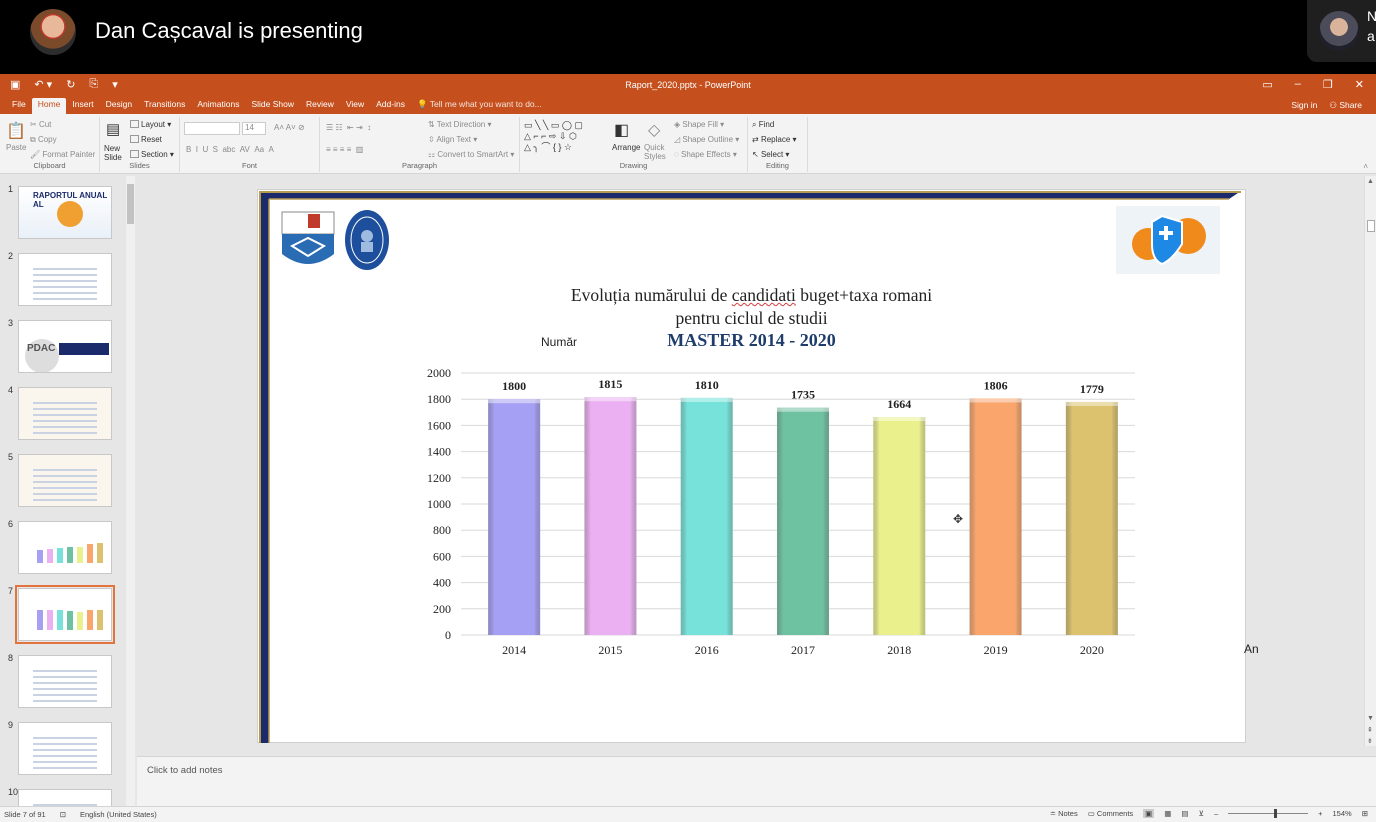 The width and height of the screenshot is (1376, 822). What do you see at coordinates (119, 106) in the screenshot?
I see `tab-design: Design` at bounding box center [119, 106].